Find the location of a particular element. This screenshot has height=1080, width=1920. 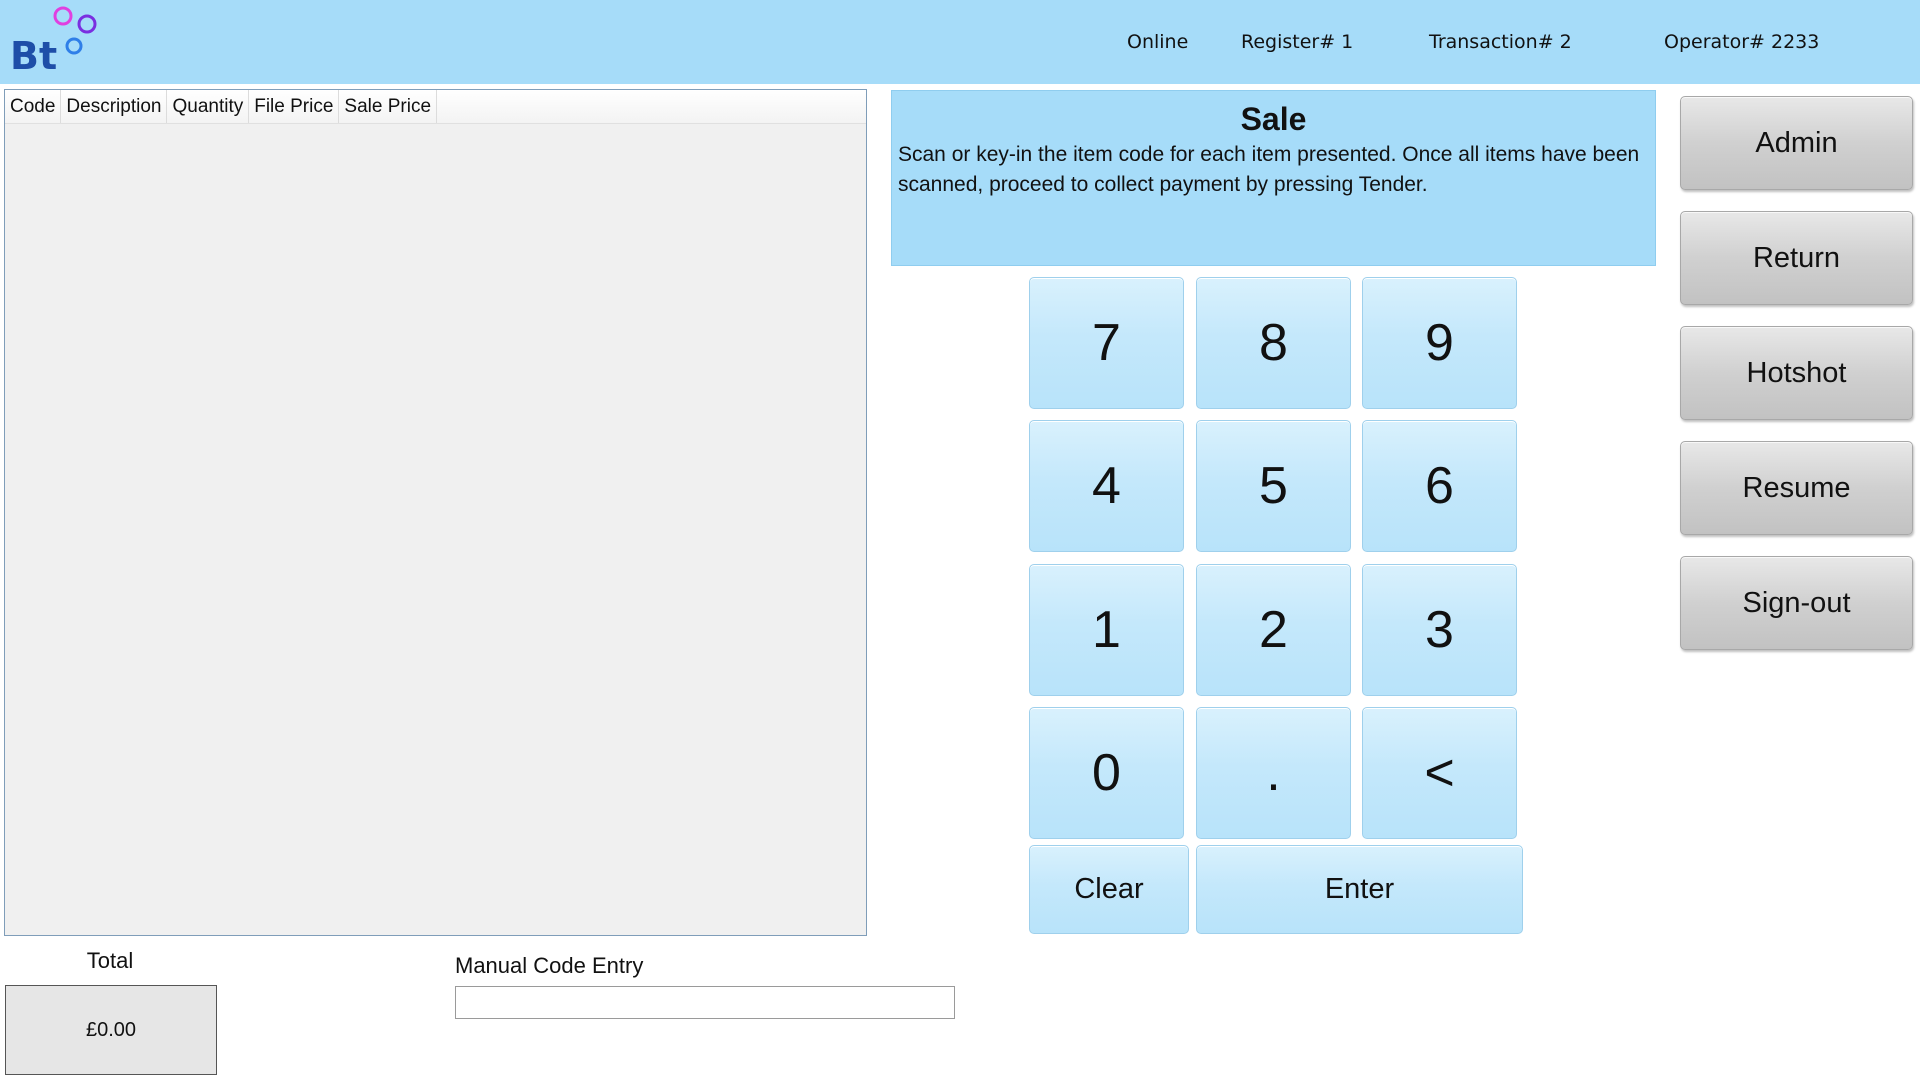

connection-status: Online is located at coordinates (1158, 42).